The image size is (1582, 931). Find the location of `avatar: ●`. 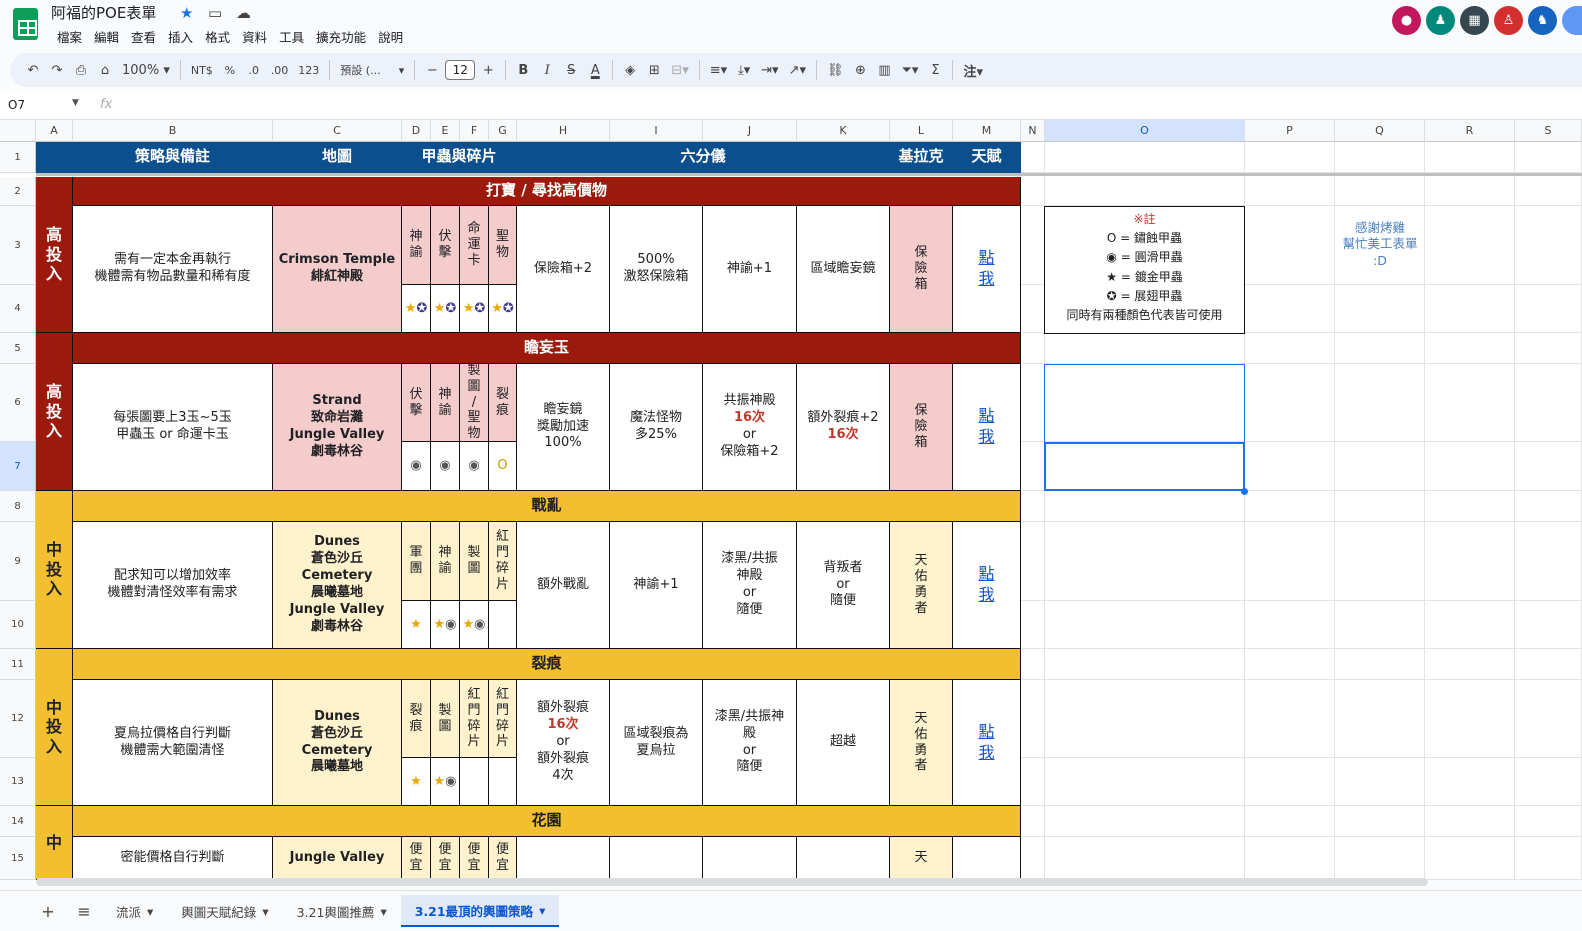

avatar: ● is located at coordinates (1406, 20).